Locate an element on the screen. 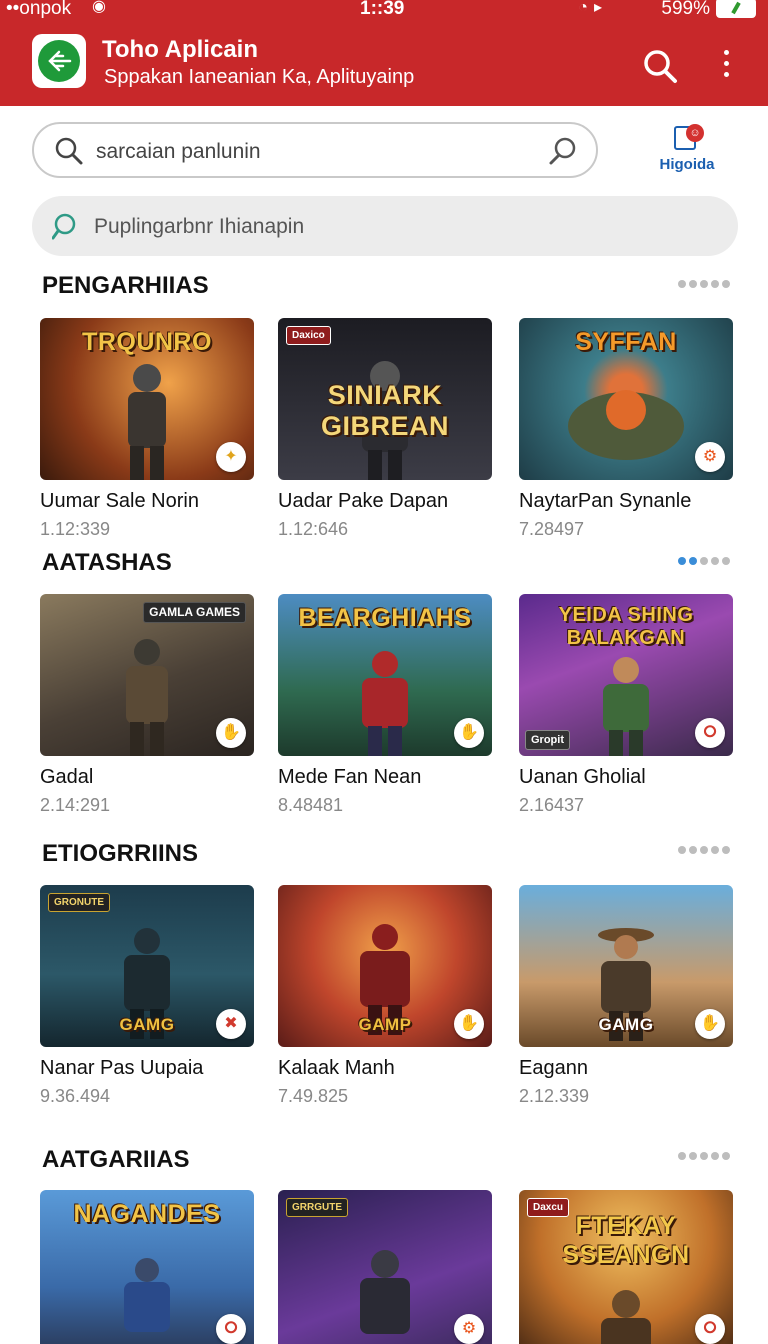 The image size is (768, 1344). battery-icon is located at coordinates (736, 9).